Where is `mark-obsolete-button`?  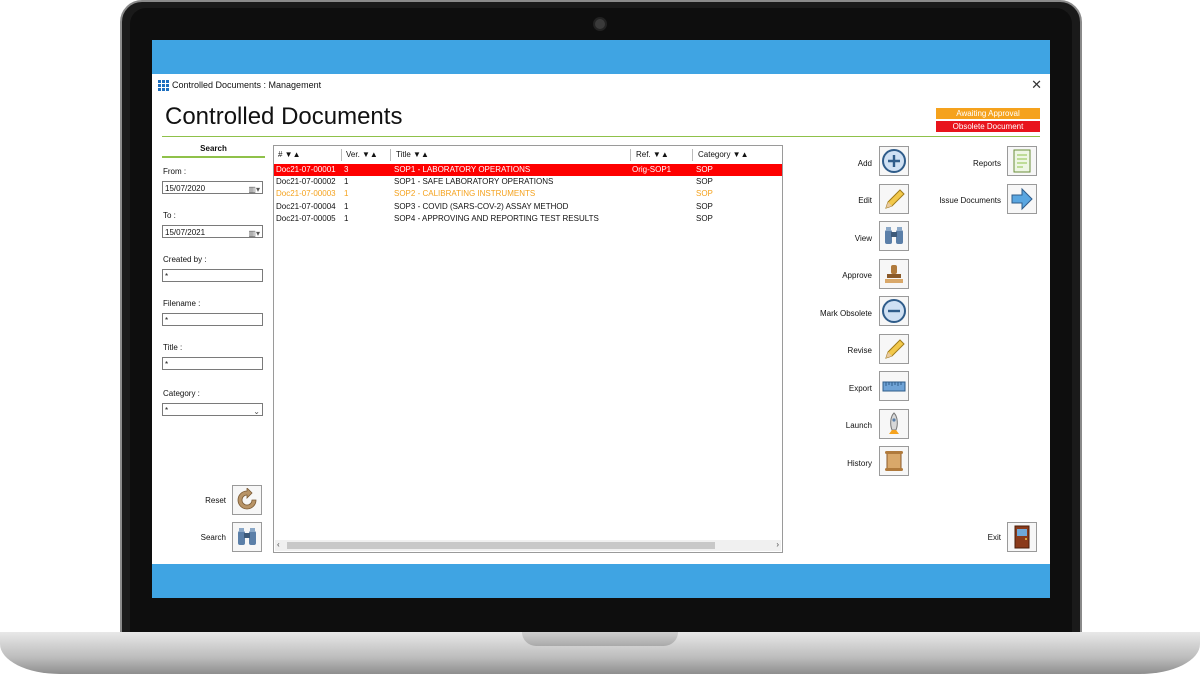
mark-obsolete-button is located at coordinates (894, 311).